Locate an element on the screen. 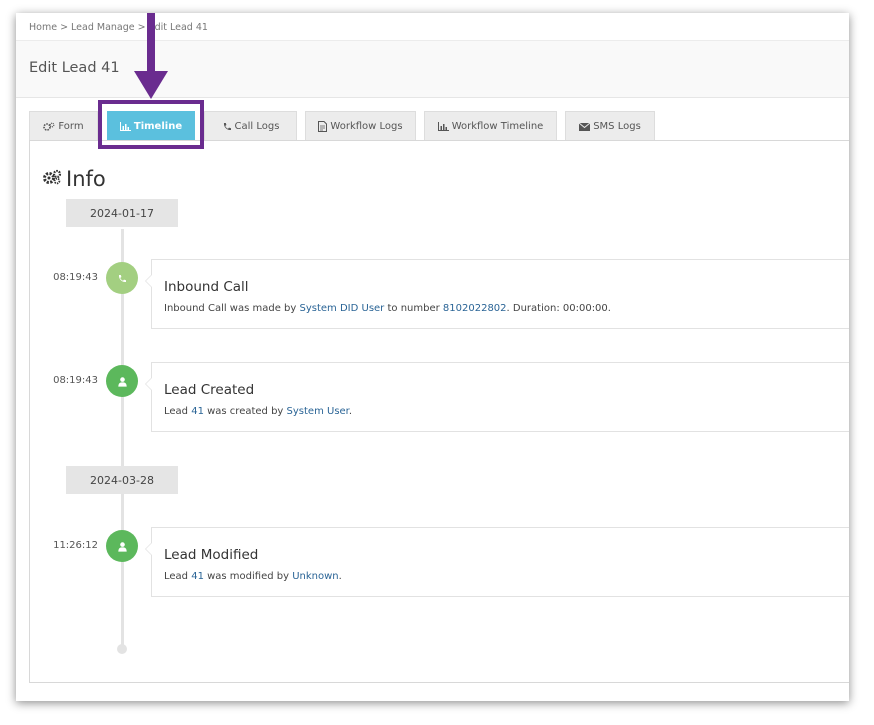 The image size is (874, 725). event-number-link: 8102022802 is located at coordinates (475, 308).